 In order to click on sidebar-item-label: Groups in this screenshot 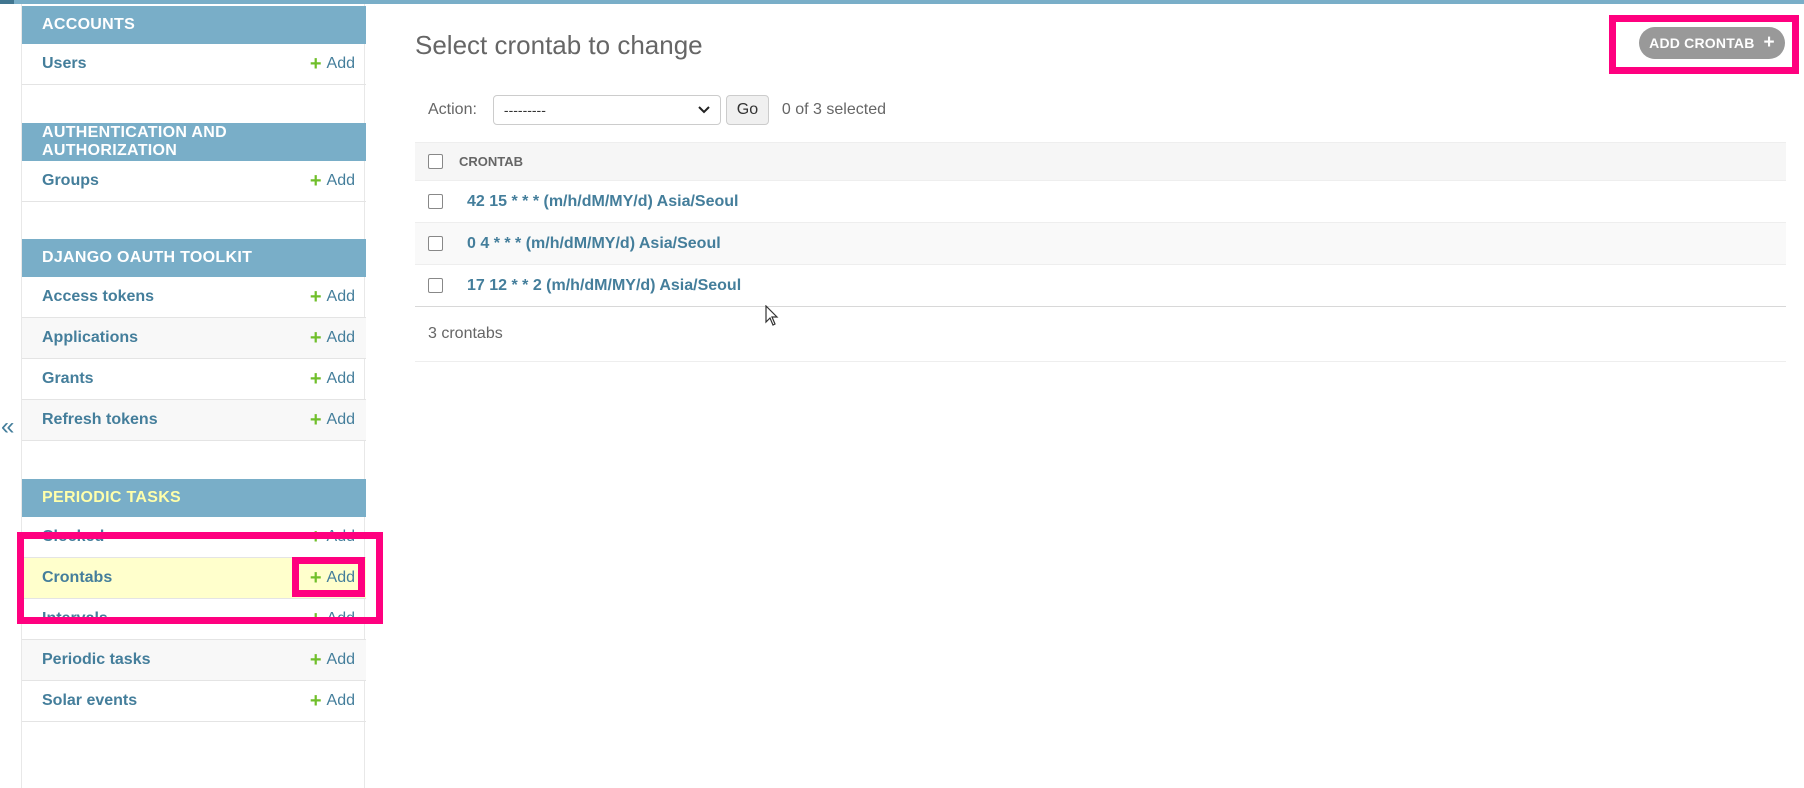, I will do `click(70, 181)`.